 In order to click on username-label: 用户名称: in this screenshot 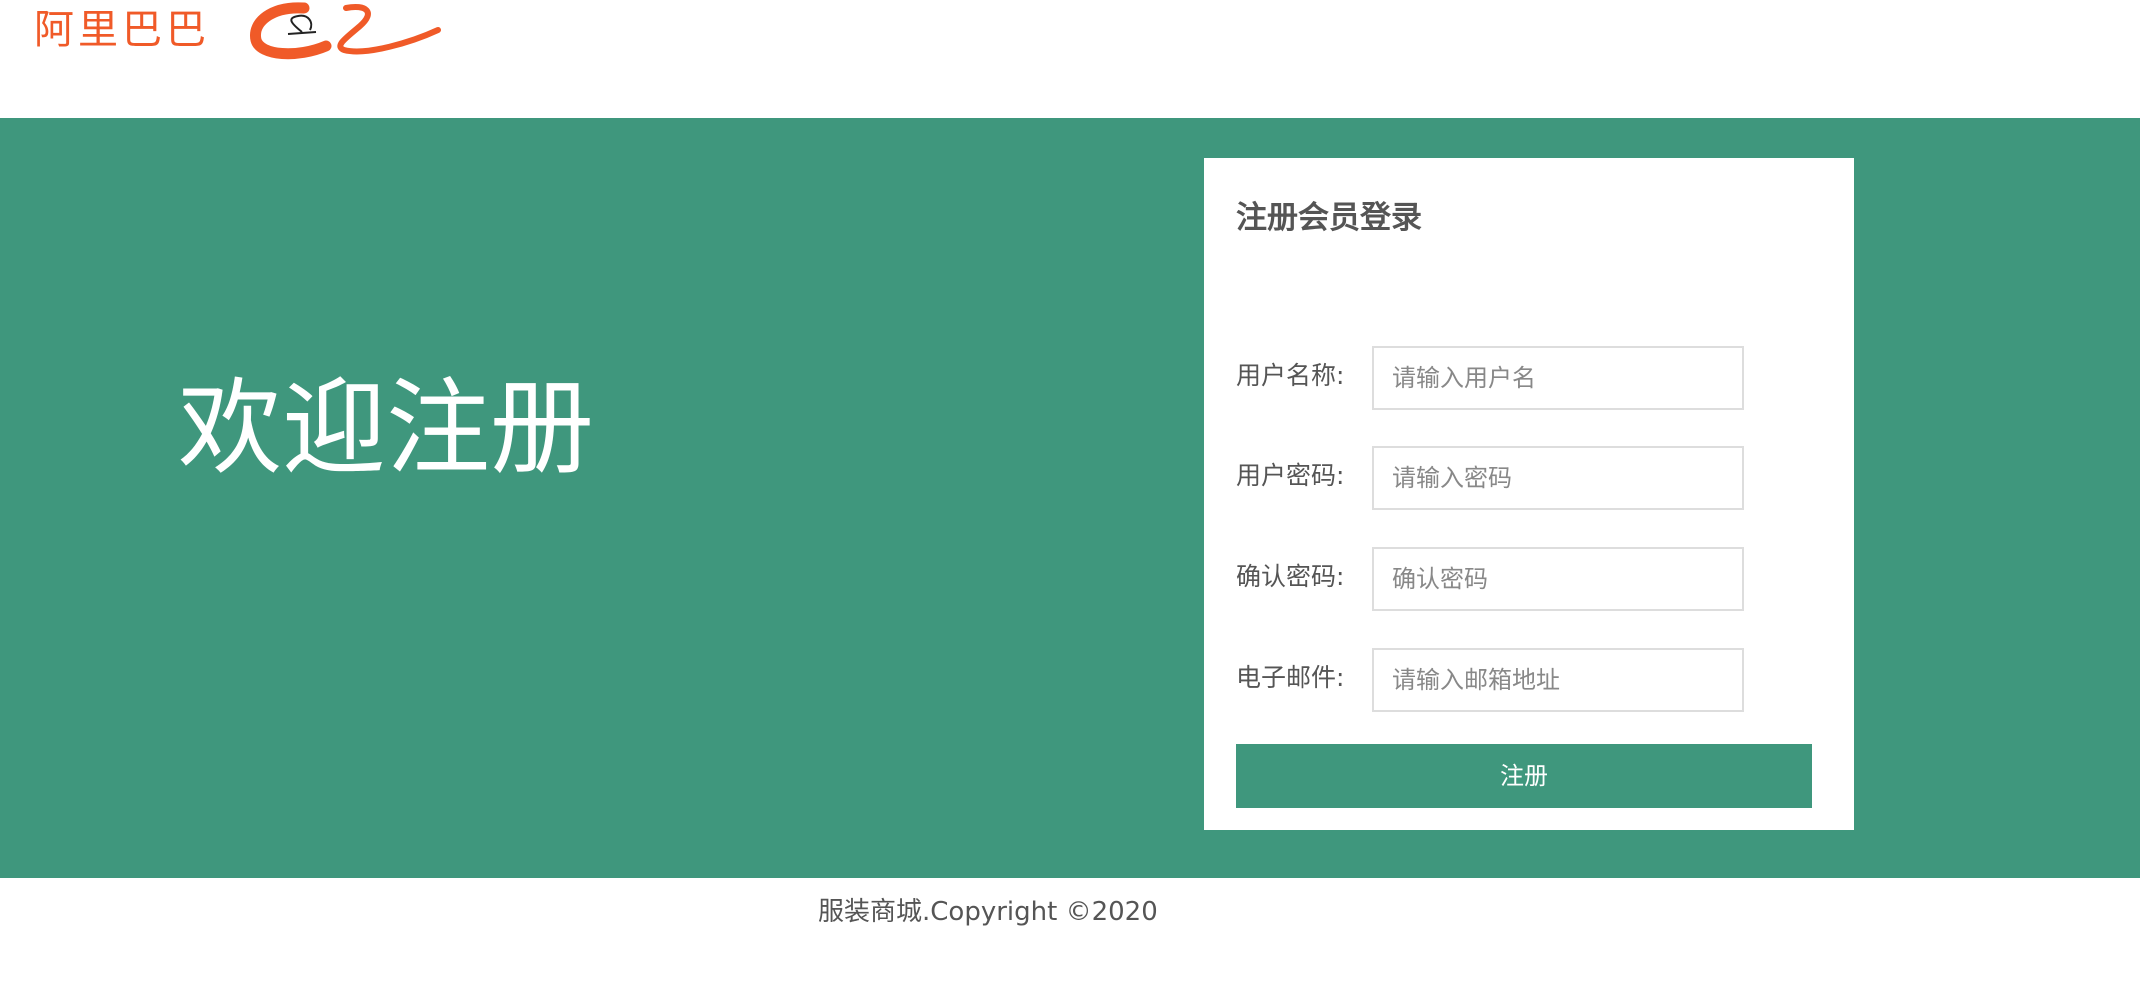, I will do `click(1290, 375)`.